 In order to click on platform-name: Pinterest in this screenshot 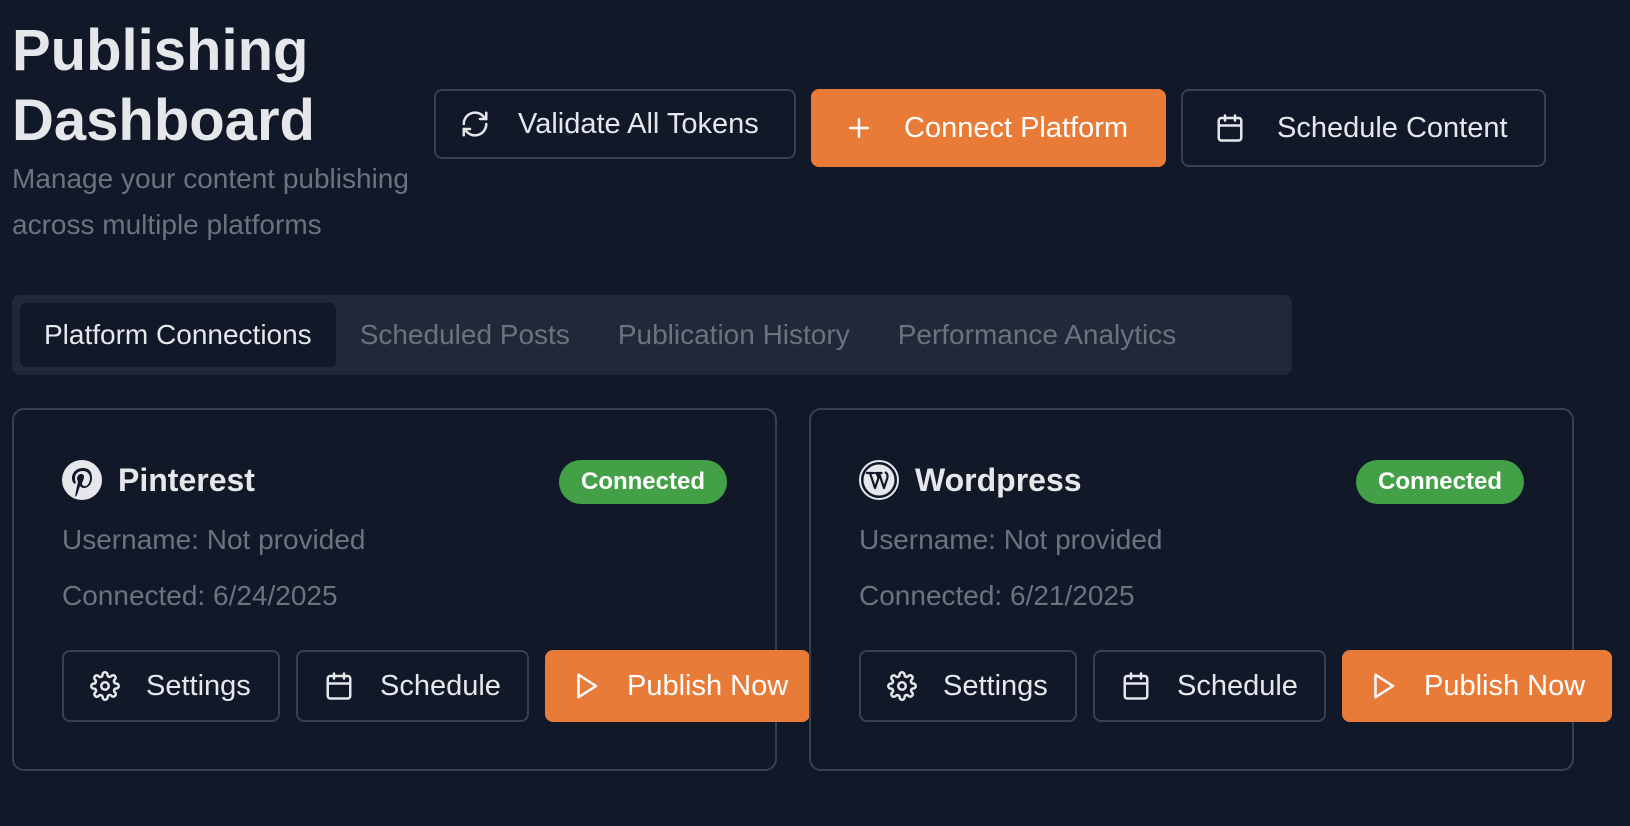, I will do `click(186, 479)`.